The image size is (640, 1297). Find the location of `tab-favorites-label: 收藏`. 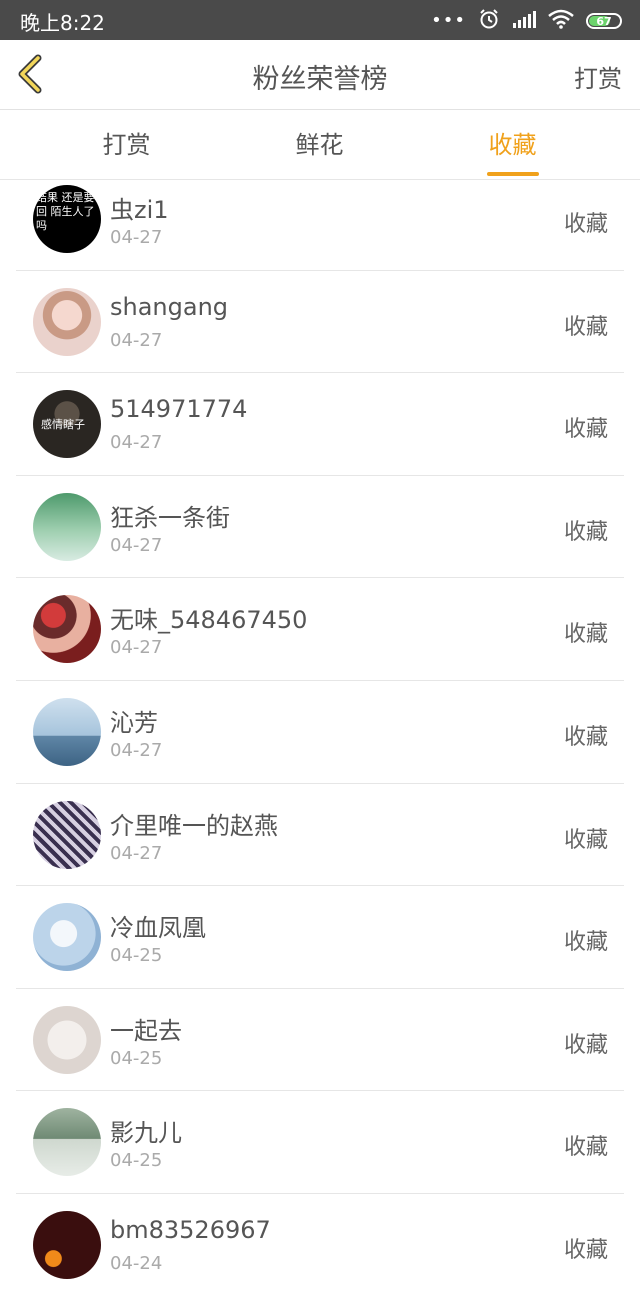

tab-favorites-label: 收藏 is located at coordinates (512, 145).